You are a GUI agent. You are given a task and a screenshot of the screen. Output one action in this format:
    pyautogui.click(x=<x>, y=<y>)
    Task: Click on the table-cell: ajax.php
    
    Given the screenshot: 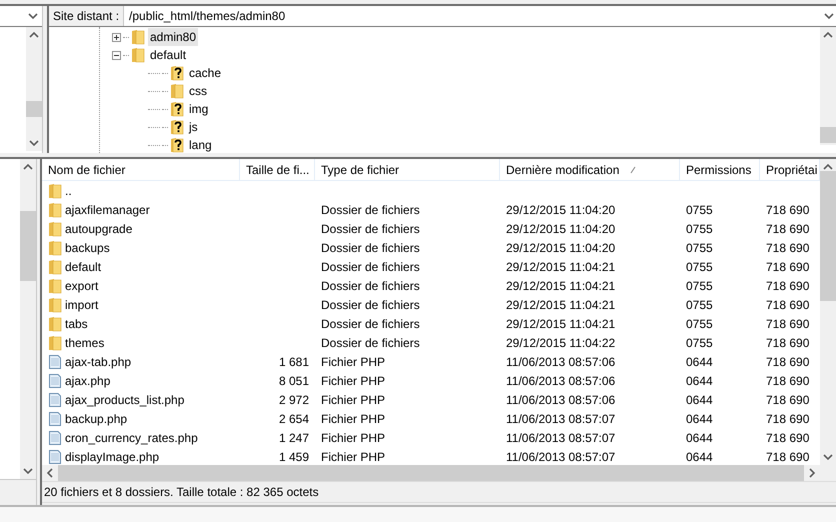 What is the action you would take?
    pyautogui.click(x=87, y=381)
    